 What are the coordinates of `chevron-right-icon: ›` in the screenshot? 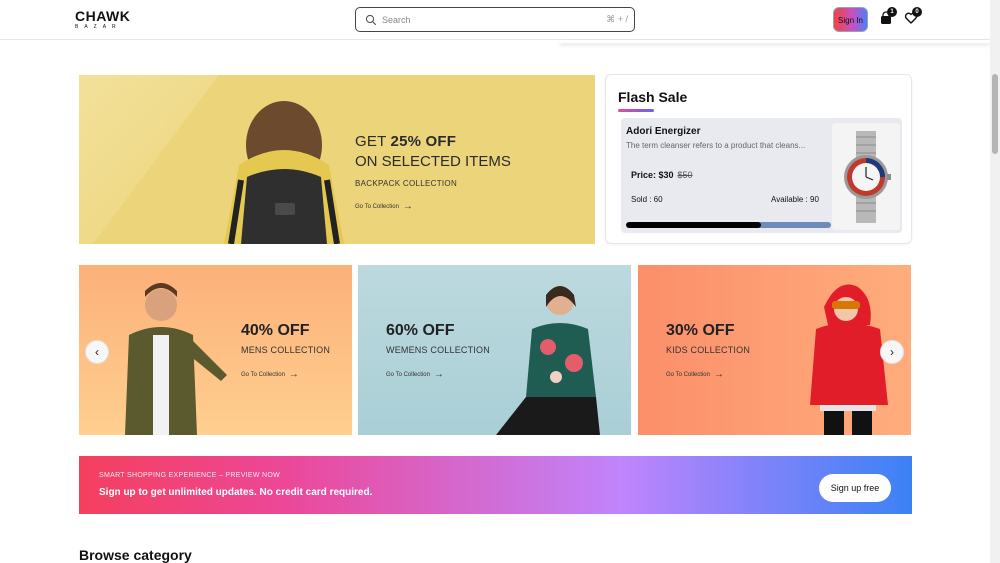 It's located at (892, 352).